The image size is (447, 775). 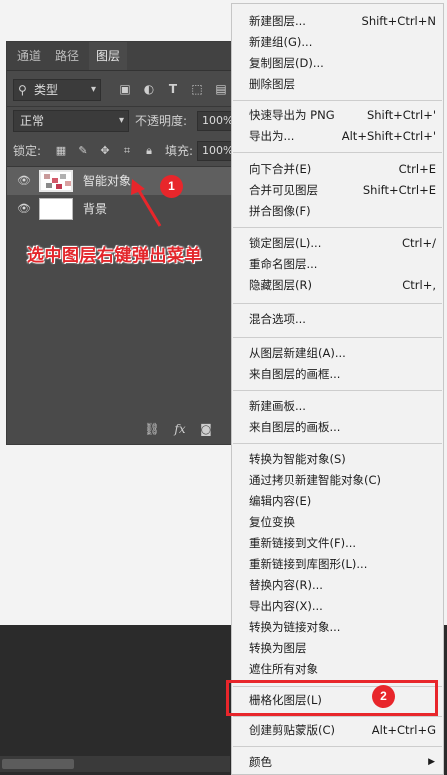 What do you see at coordinates (149, 207) in the screenshot?
I see `annotation-arrow-line` at bounding box center [149, 207].